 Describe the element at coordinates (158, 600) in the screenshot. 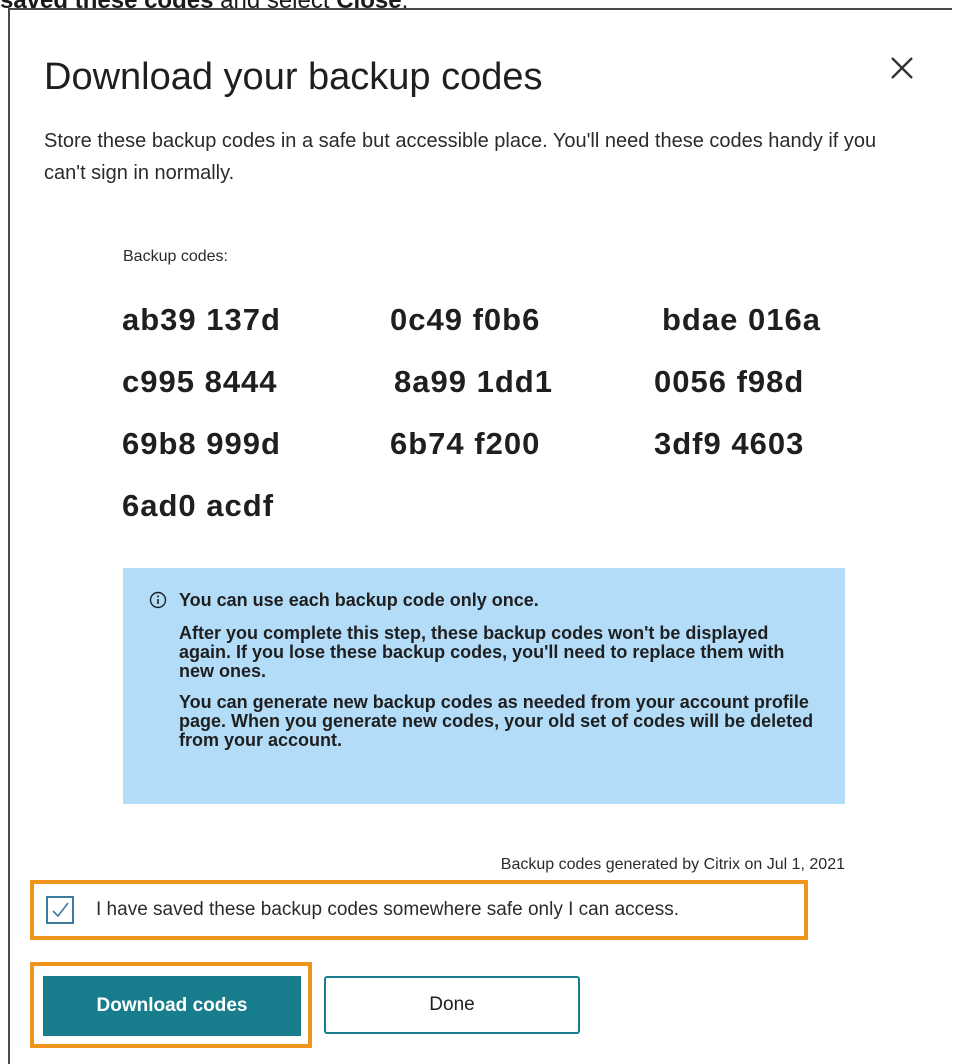

I see `info-icon` at that location.